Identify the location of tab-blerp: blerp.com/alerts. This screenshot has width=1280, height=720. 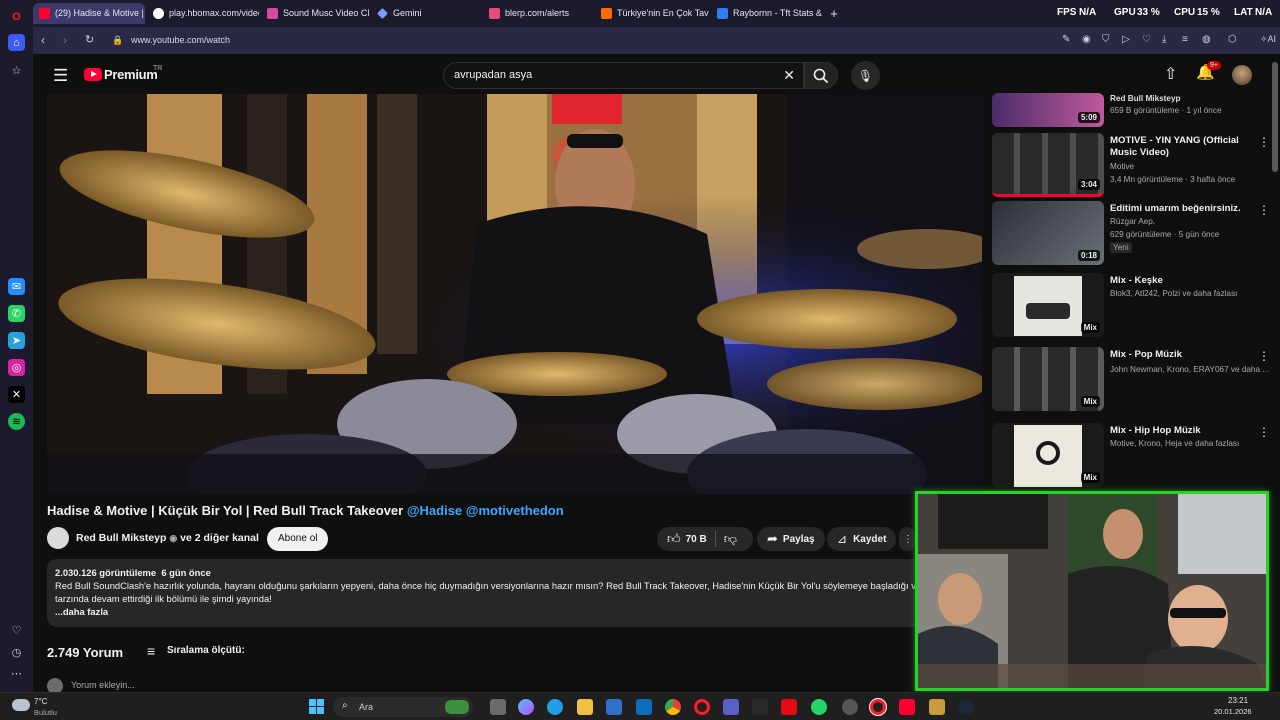
(539, 13).